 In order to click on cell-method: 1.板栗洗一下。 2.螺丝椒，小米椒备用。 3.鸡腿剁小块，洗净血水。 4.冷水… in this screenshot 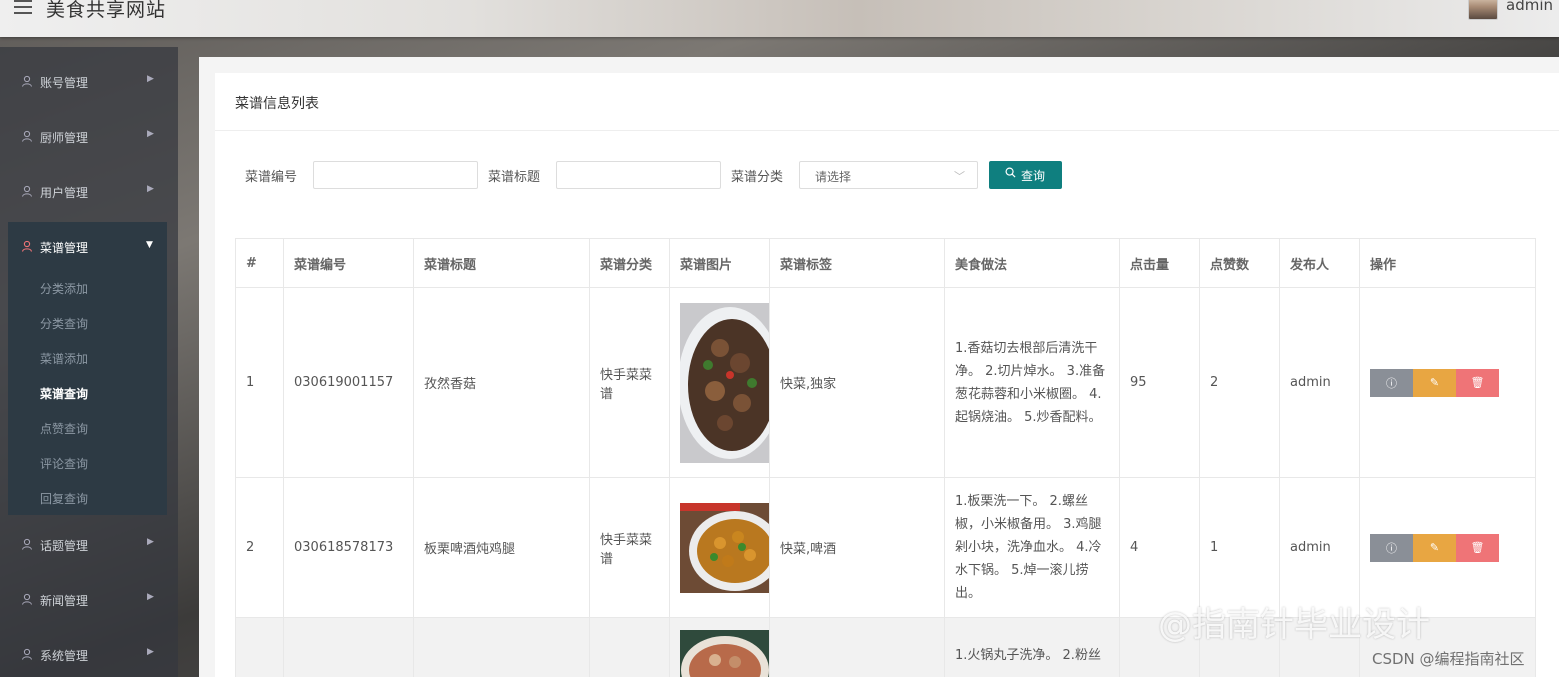, I will do `click(1032, 547)`.